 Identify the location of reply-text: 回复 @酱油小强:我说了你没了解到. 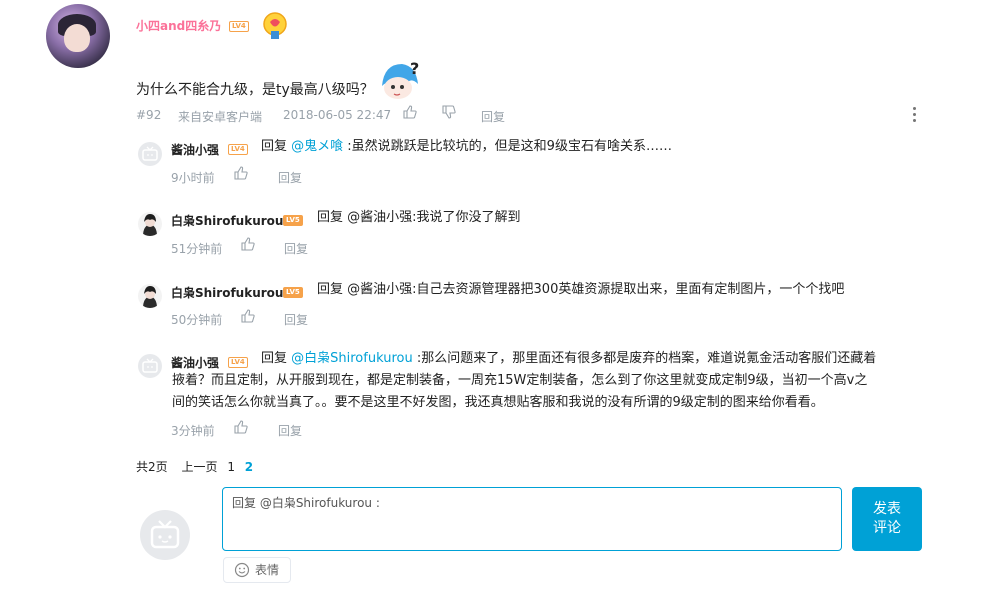
(419, 218).